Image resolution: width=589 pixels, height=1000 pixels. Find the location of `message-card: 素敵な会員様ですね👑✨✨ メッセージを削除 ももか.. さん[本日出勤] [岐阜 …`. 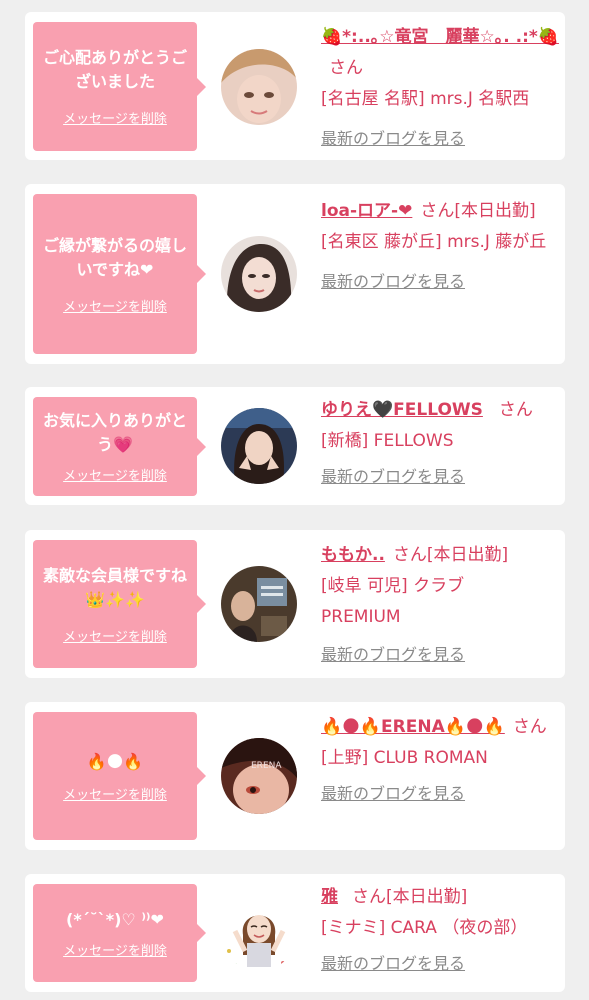

message-card: 素敵な会員様ですね👑✨✨ メッセージを削除 ももか.. さん[本日出勤] [岐阜 … is located at coordinates (295, 604).